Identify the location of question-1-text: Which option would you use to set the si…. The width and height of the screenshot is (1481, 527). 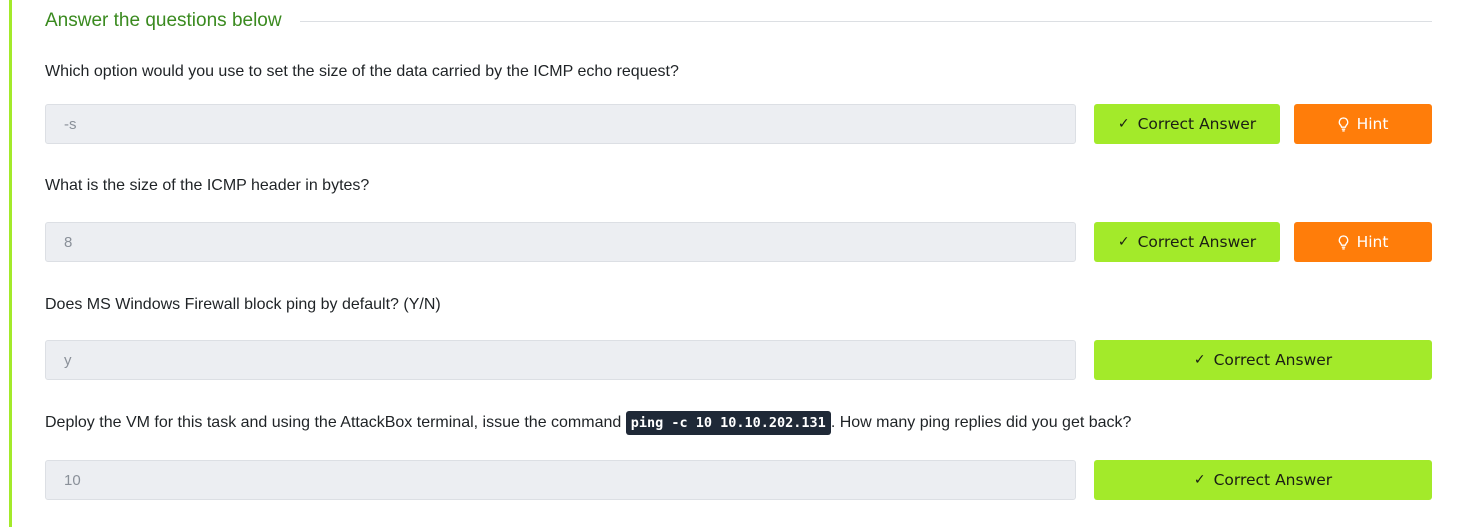
(362, 71).